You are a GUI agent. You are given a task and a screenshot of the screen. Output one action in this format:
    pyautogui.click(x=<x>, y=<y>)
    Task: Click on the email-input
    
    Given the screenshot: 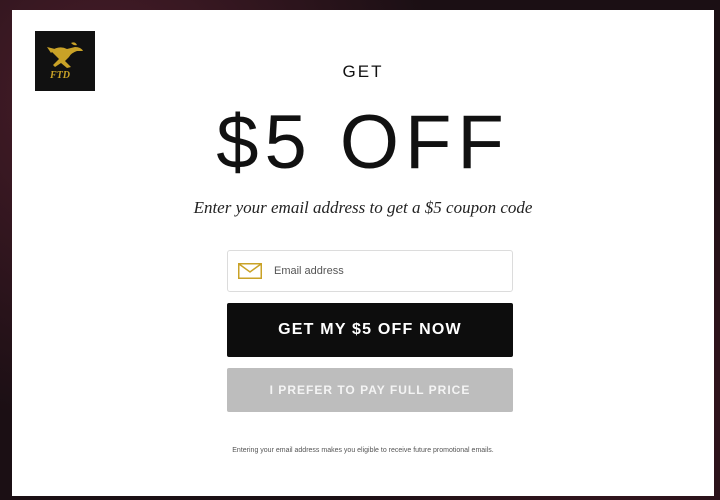 What is the action you would take?
    pyautogui.click(x=384, y=271)
    